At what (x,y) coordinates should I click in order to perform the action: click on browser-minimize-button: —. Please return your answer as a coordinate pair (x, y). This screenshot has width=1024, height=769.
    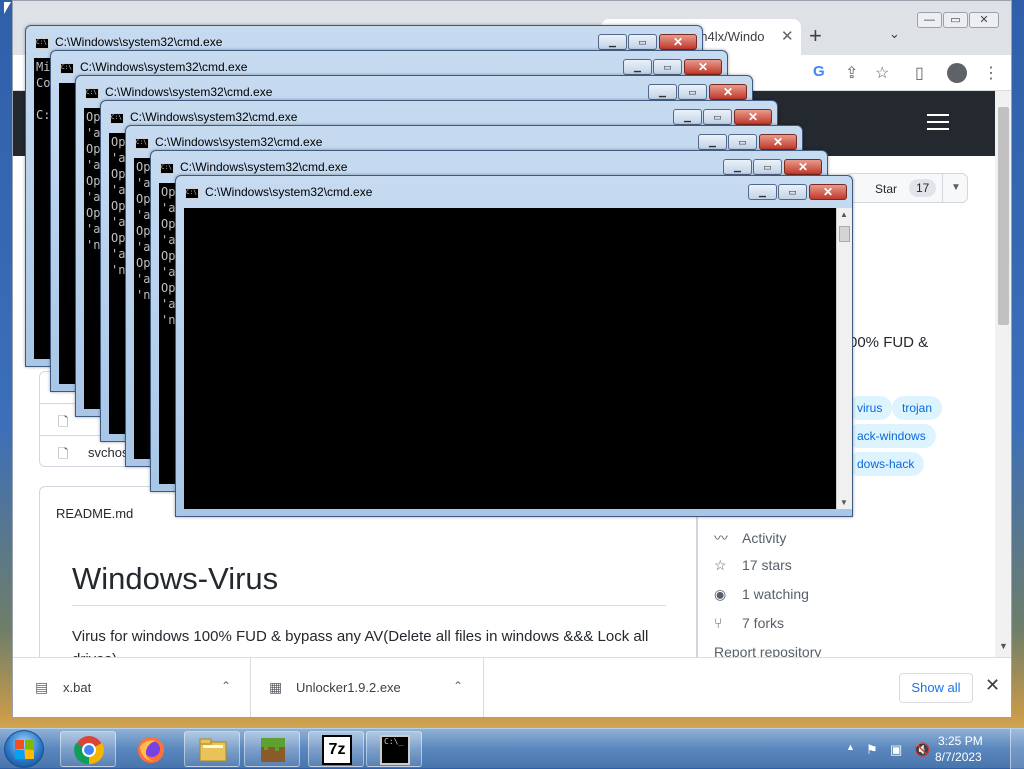
    Looking at the image, I should click on (929, 20).